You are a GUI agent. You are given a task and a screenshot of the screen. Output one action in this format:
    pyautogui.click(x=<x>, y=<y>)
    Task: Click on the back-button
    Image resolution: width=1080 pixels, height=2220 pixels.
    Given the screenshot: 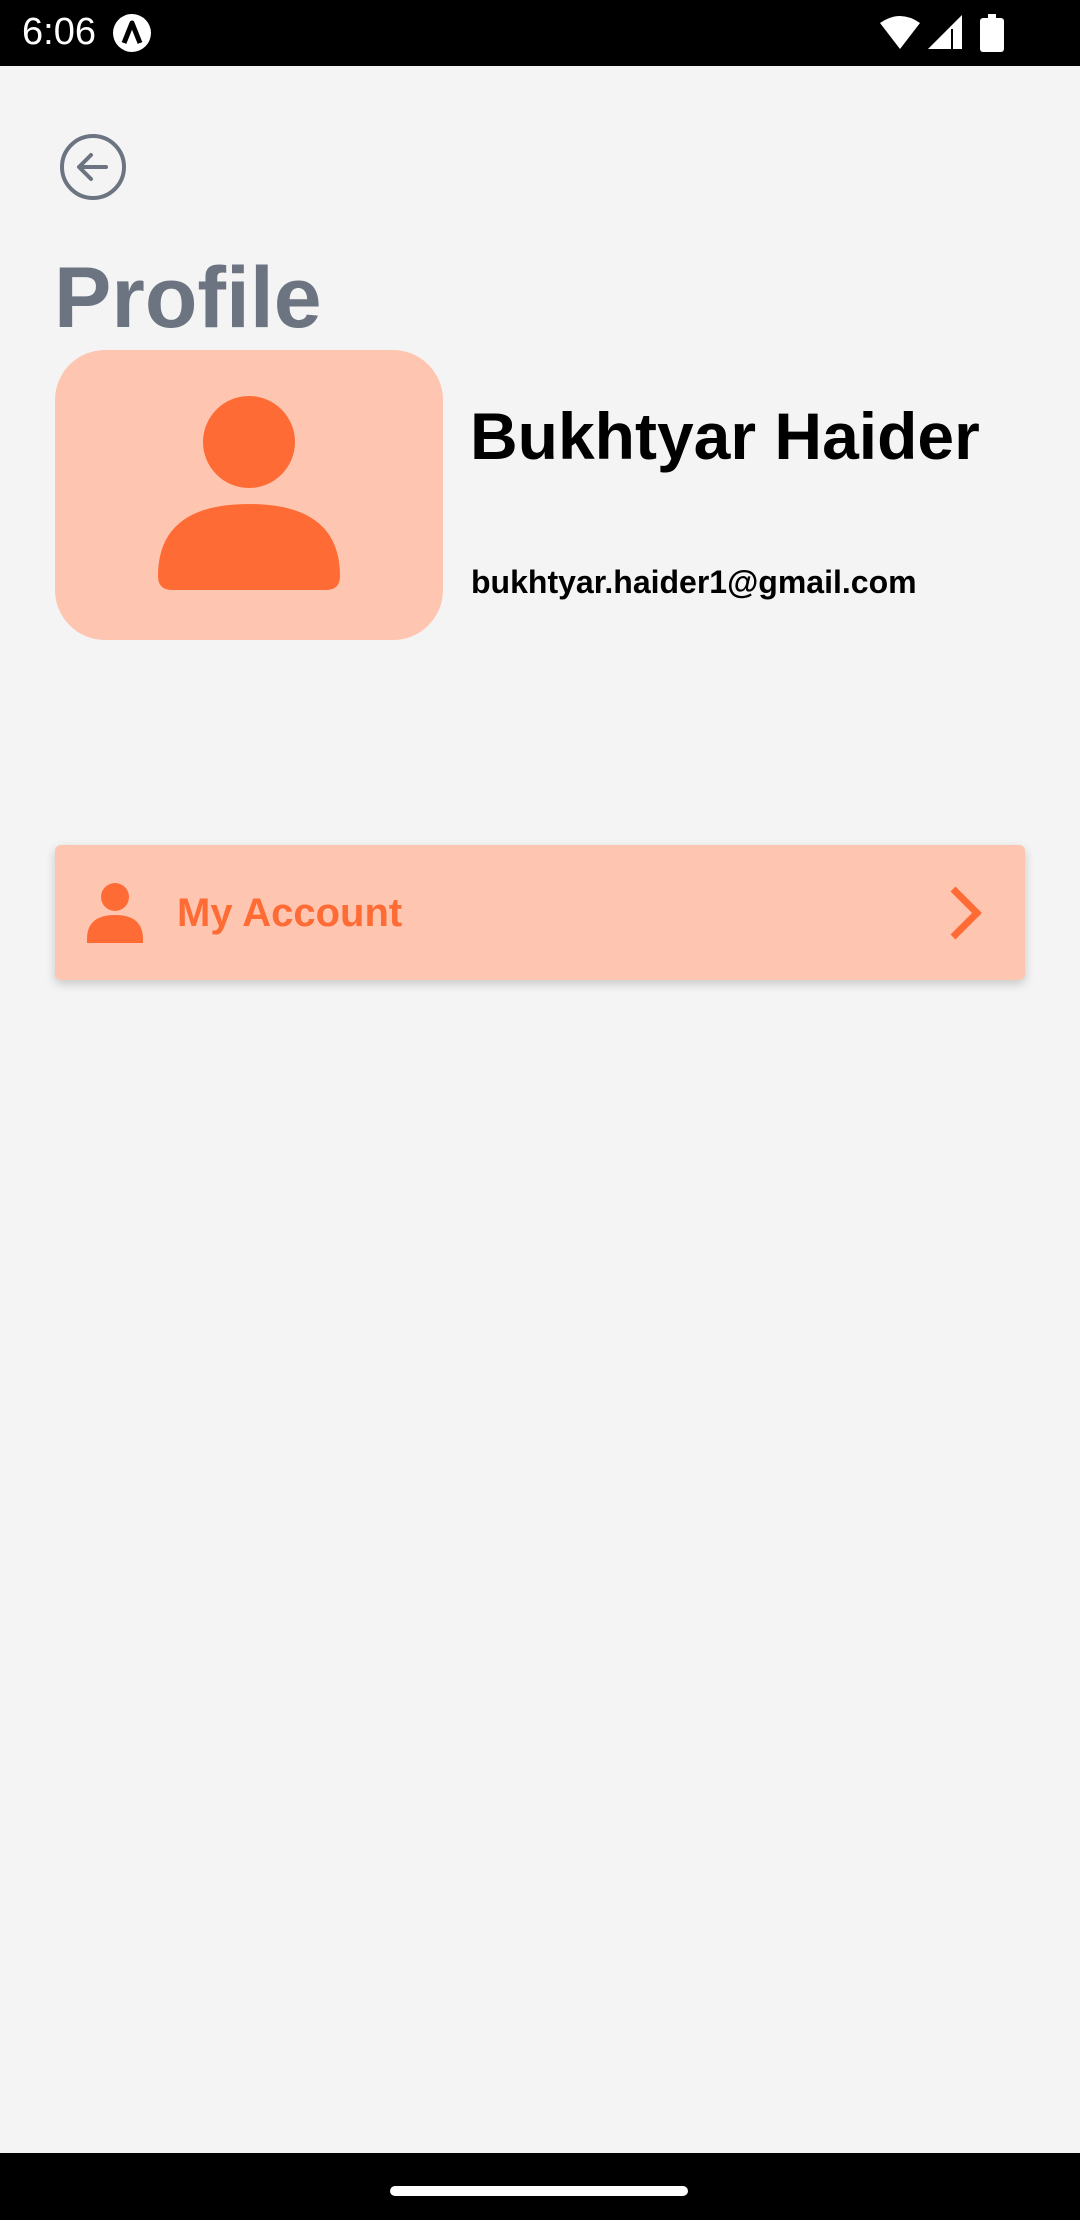 What is the action you would take?
    pyautogui.click(x=93, y=167)
    